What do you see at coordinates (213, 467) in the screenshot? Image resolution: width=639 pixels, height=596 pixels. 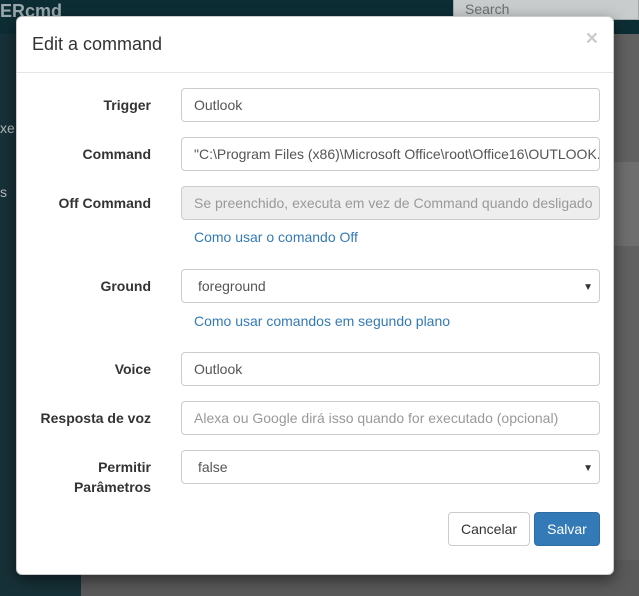 I see `allow-params-select-value: false` at bounding box center [213, 467].